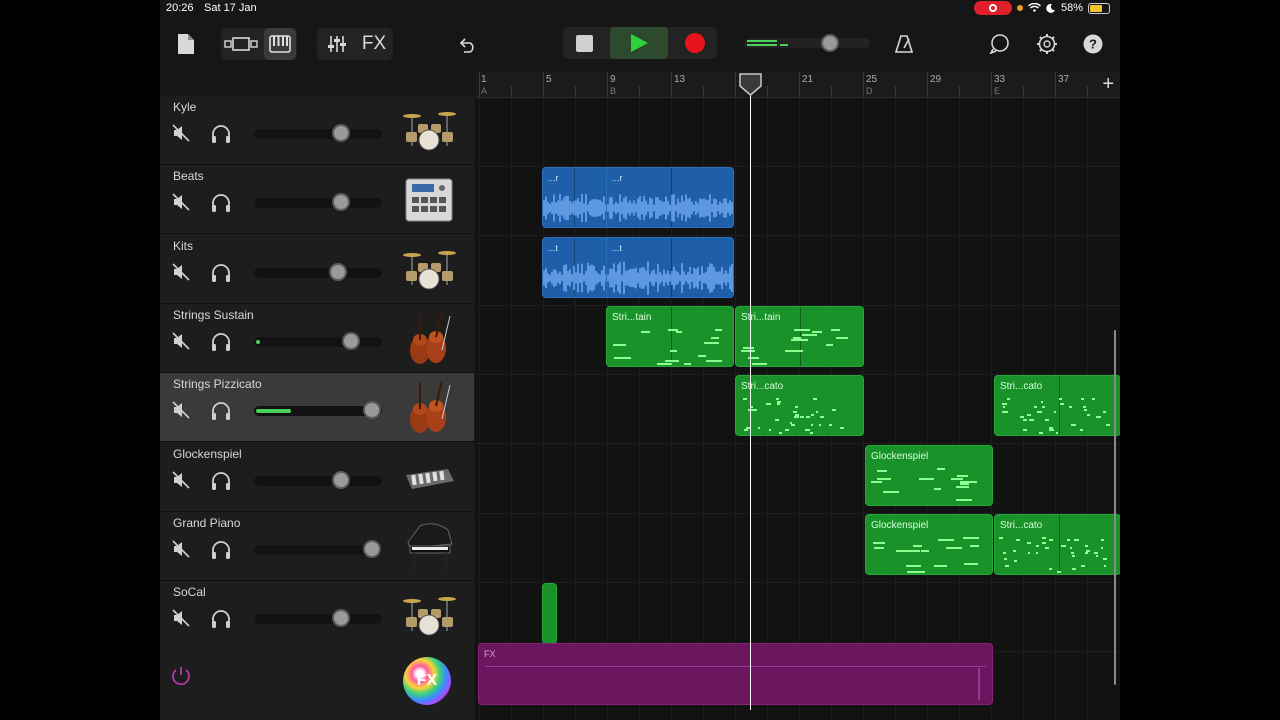 The image size is (1280, 720). Describe the element at coordinates (584, 43) in the screenshot. I see `stop-button` at that location.